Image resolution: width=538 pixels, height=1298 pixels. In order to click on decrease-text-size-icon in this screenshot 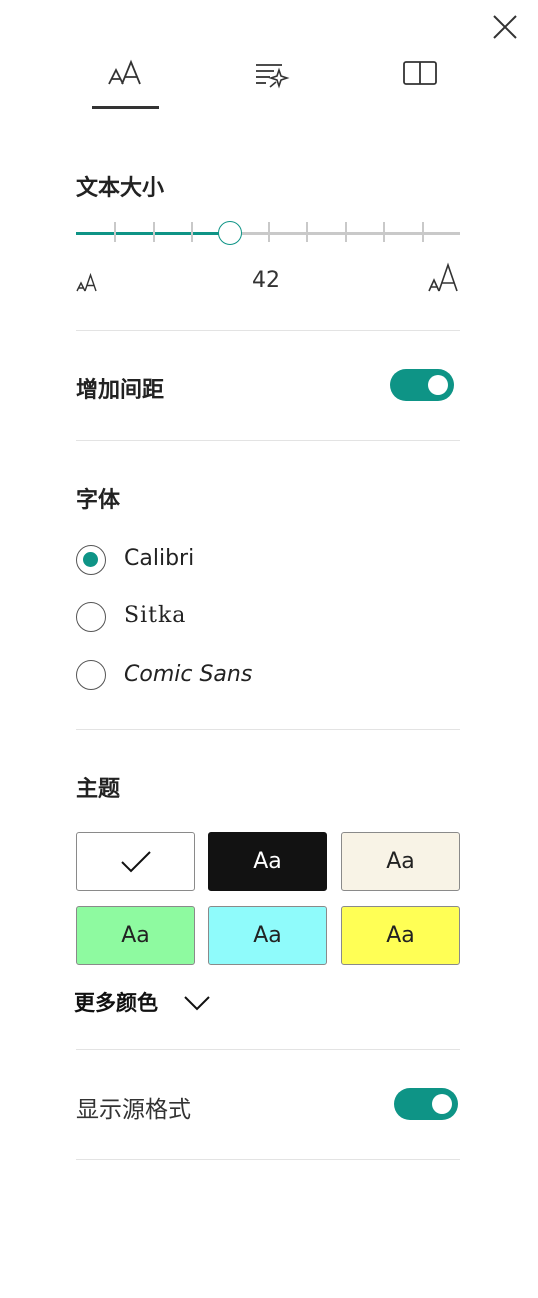, I will do `click(88, 284)`.